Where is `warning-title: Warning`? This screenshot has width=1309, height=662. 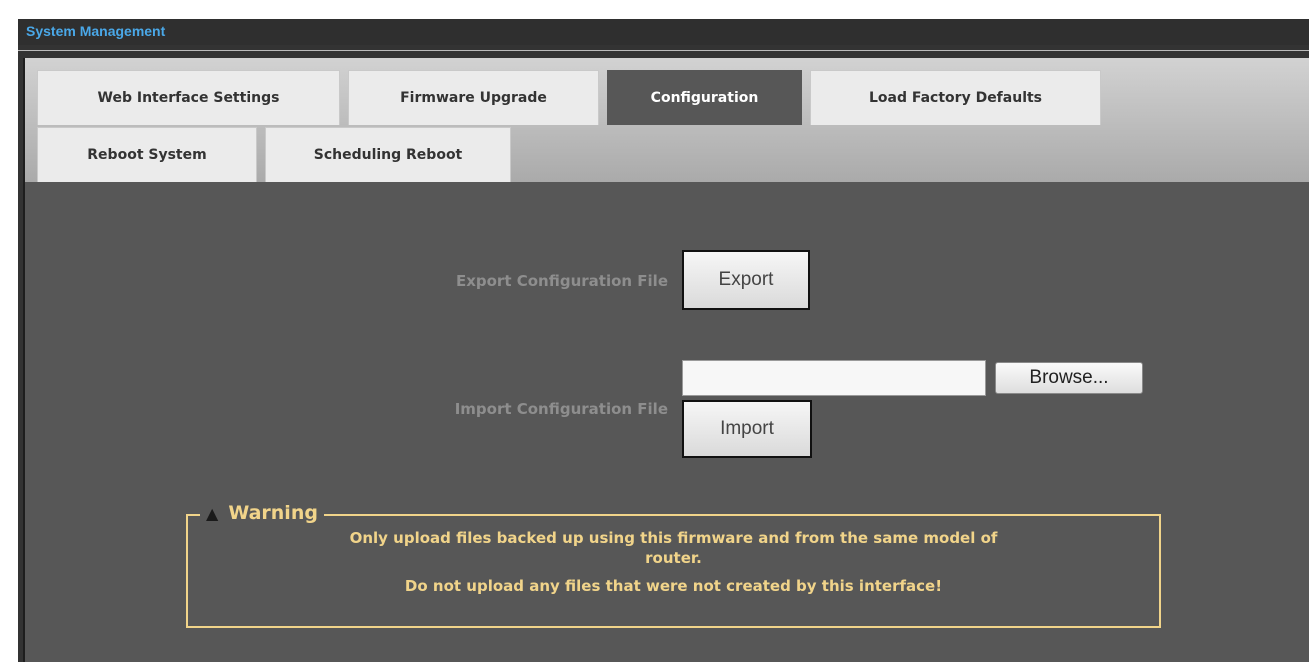
warning-title: Warning is located at coordinates (273, 513).